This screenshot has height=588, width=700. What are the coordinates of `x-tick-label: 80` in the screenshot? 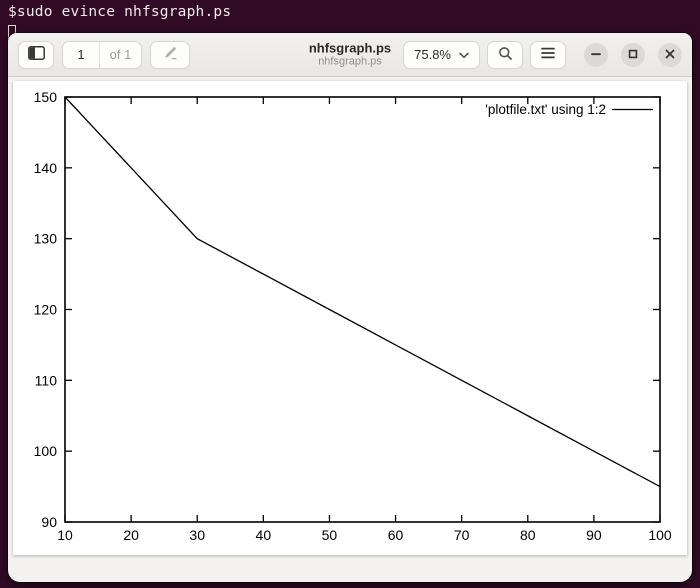 It's located at (528, 535).